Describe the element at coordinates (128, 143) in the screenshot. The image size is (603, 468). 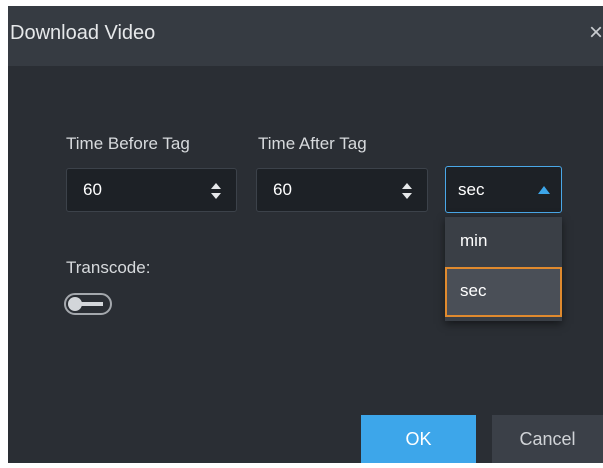
I see `time-before-label: Time Before Tag` at that location.